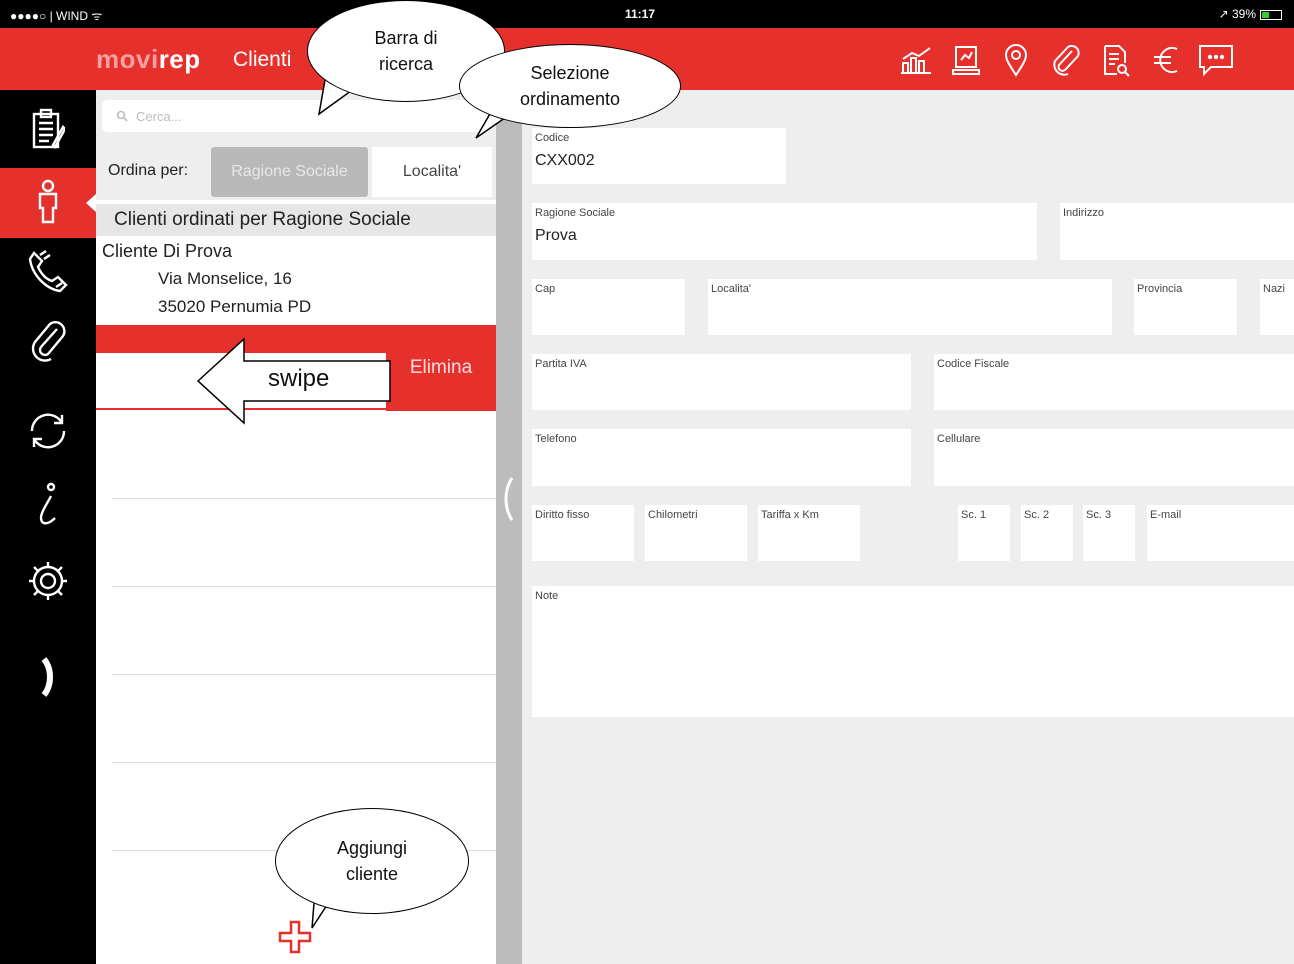  What do you see at coordinates (509, 527) in the screenshot?
I see `panel-splitter` at bounding box center [509, 527].